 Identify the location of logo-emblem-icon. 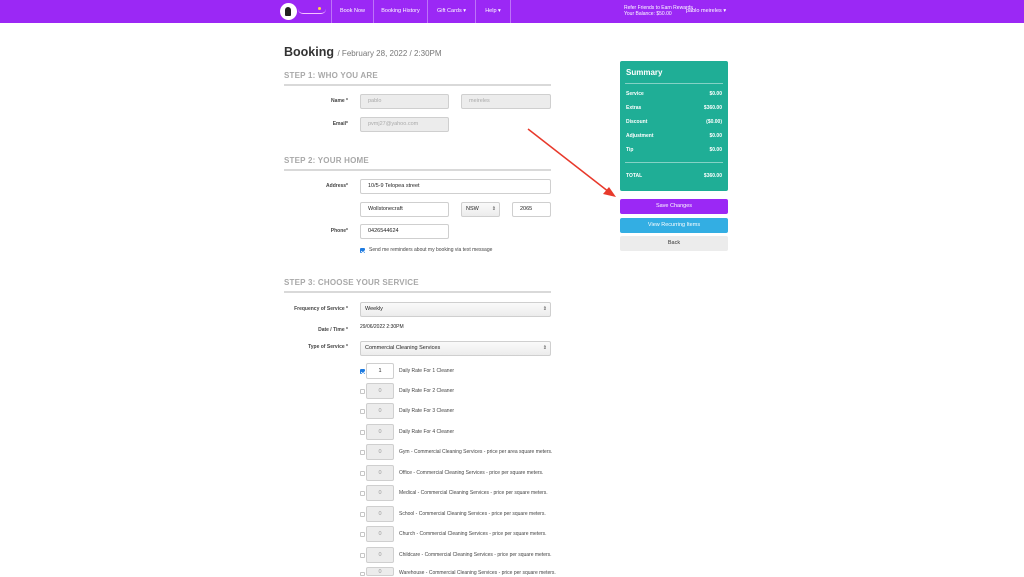
(288, 11).